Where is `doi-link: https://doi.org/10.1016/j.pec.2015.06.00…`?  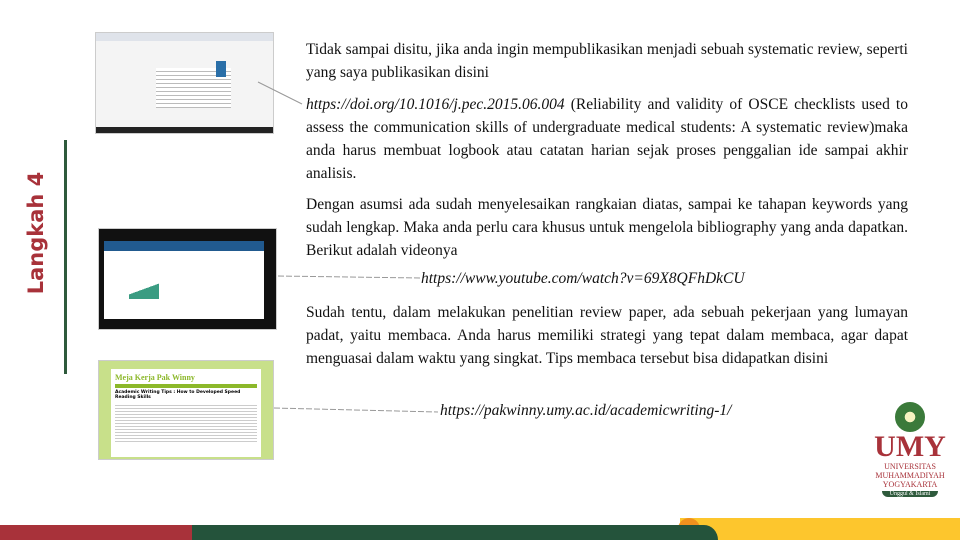
doi-link: https://doi.org/10.1016/j.pec.2015.06.00… is located at coordinates (435, 104).